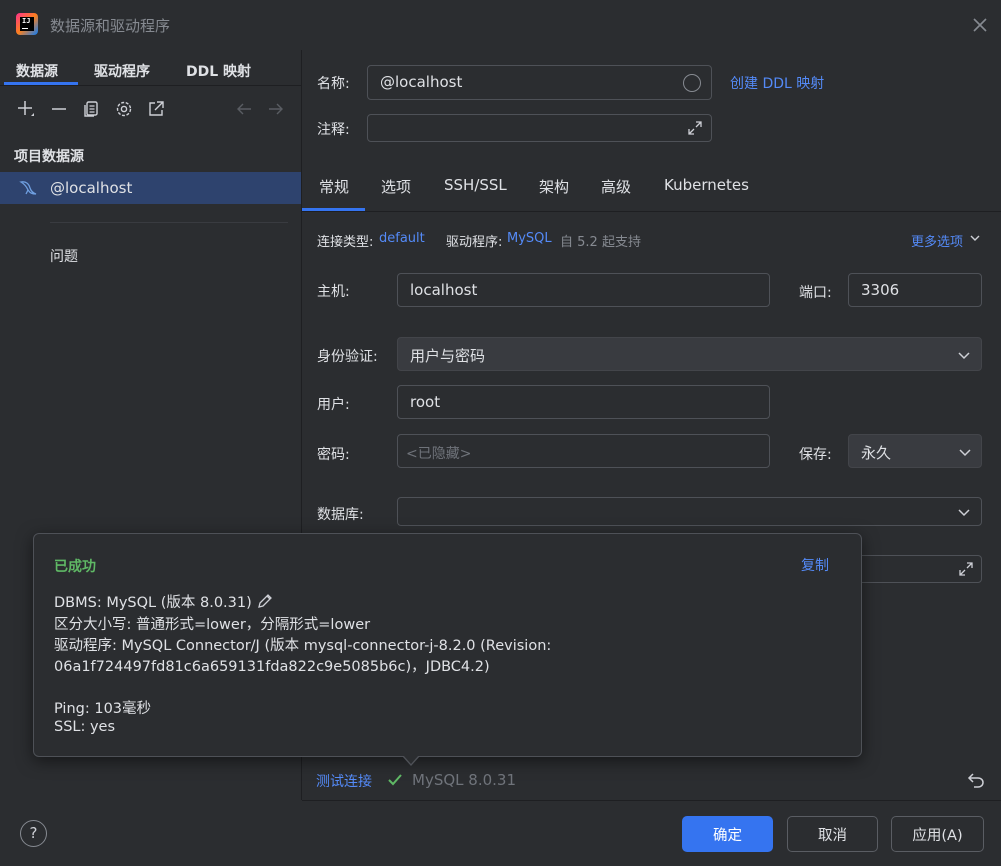 The height and width of the screenshot is (866, 1001). What do you see at coordinates (59, 109) in the screenshot?
I see `minus-icon` at bounding box center [59, 109].